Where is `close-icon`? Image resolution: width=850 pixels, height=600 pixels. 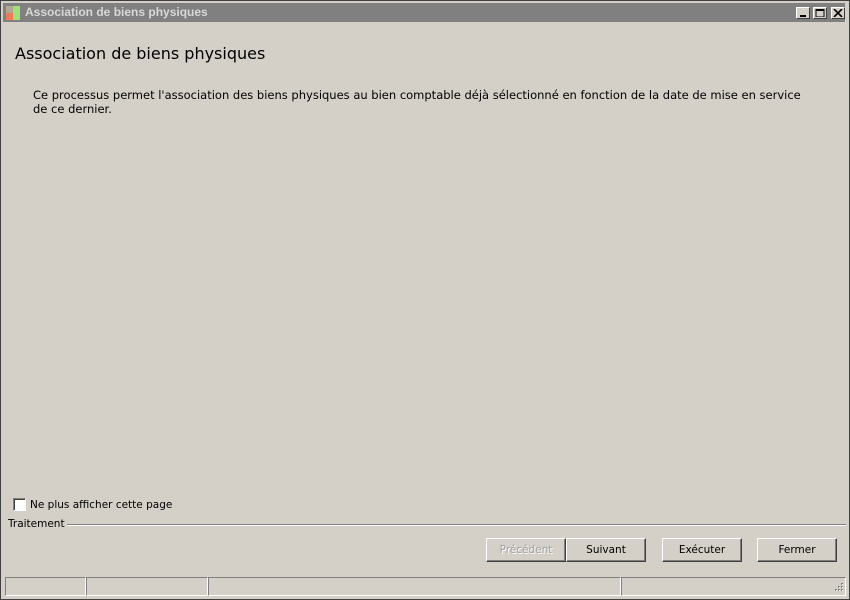
close-icon is located at coordinates (838, 13).